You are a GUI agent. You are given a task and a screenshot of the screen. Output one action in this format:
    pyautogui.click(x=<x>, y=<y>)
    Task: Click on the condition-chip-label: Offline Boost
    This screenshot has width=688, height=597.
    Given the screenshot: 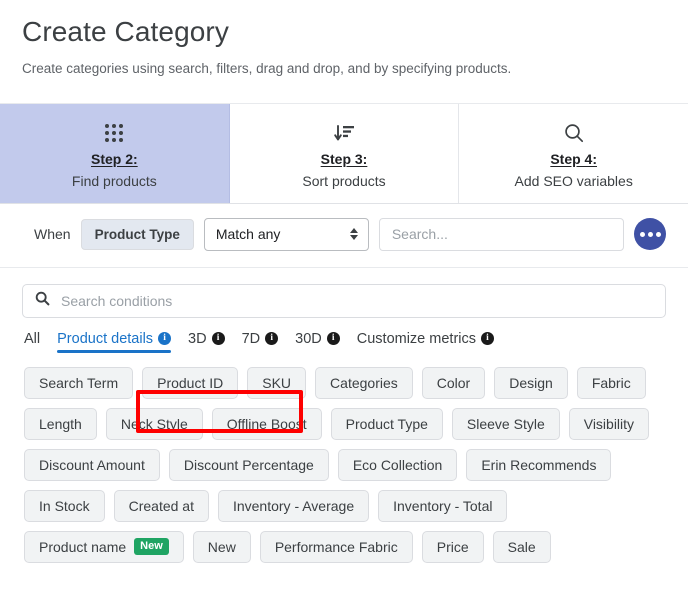 What is the action you would take?
    pyautogui.click(x=266, y=423)
    